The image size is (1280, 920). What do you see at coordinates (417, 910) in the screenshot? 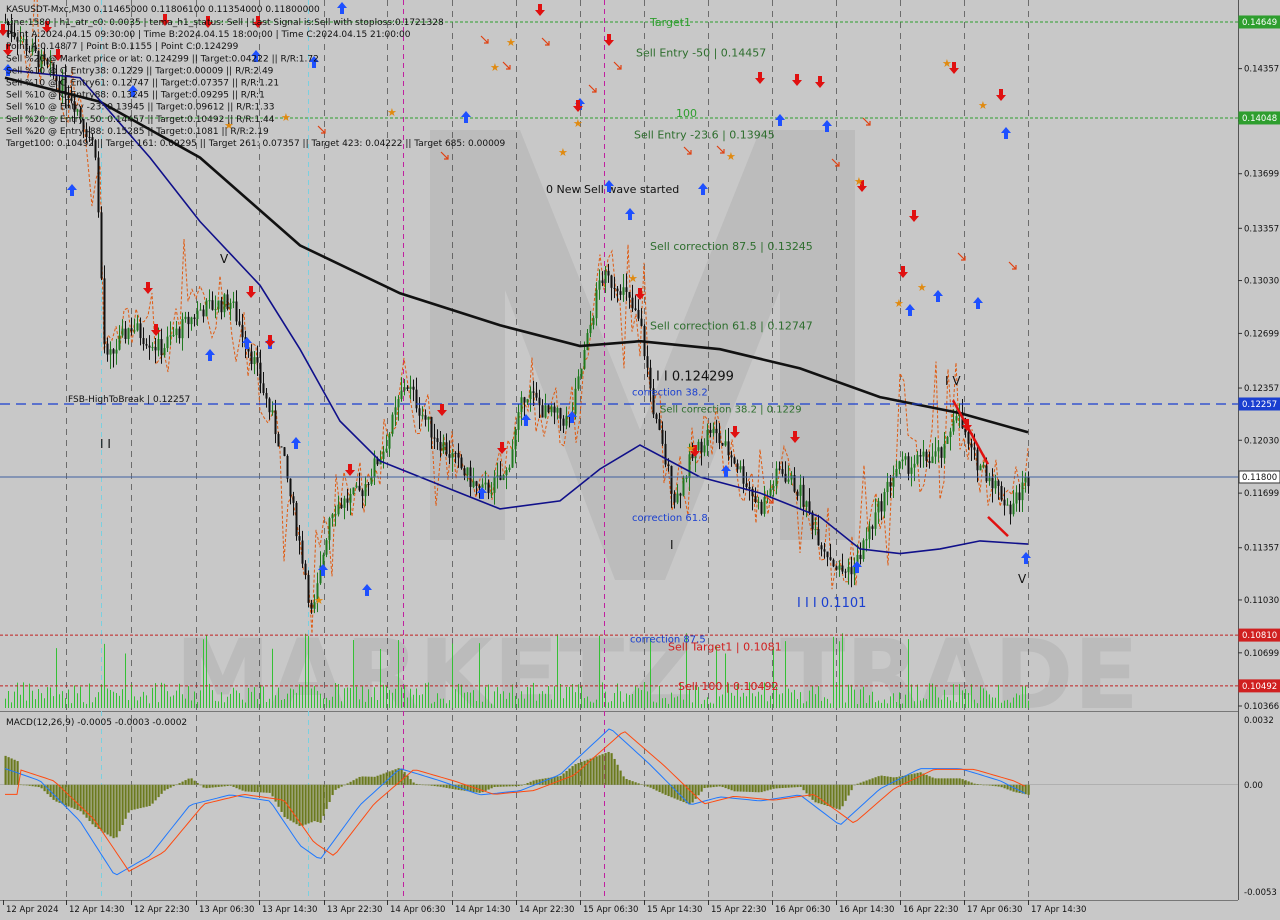
I see `time-tick-label: 14 Apr 06:30` at bounding box center [417, 910].